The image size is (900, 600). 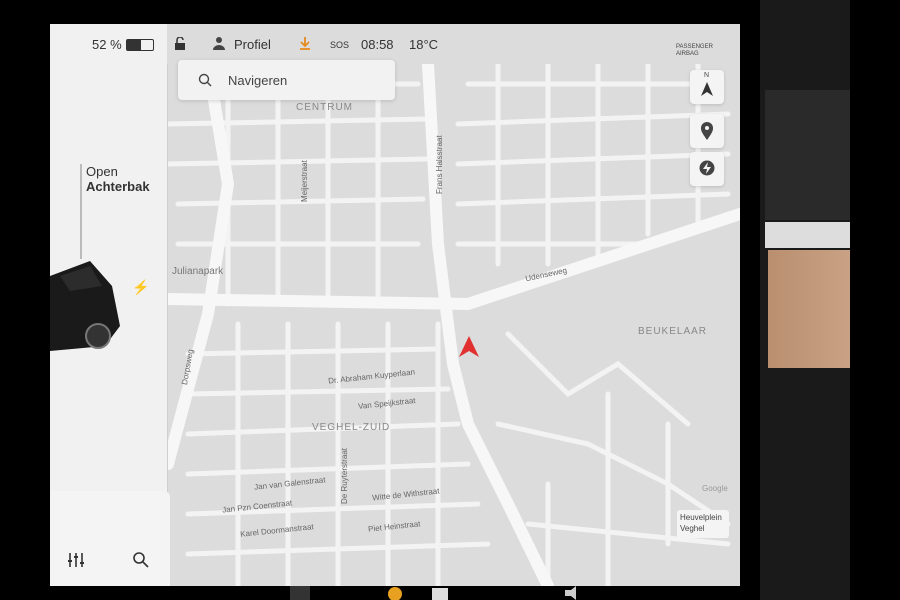 What do you see at coordinates (180, 44) in the screenshot?
I see `lock-icon` at bounding box center [180, 44].